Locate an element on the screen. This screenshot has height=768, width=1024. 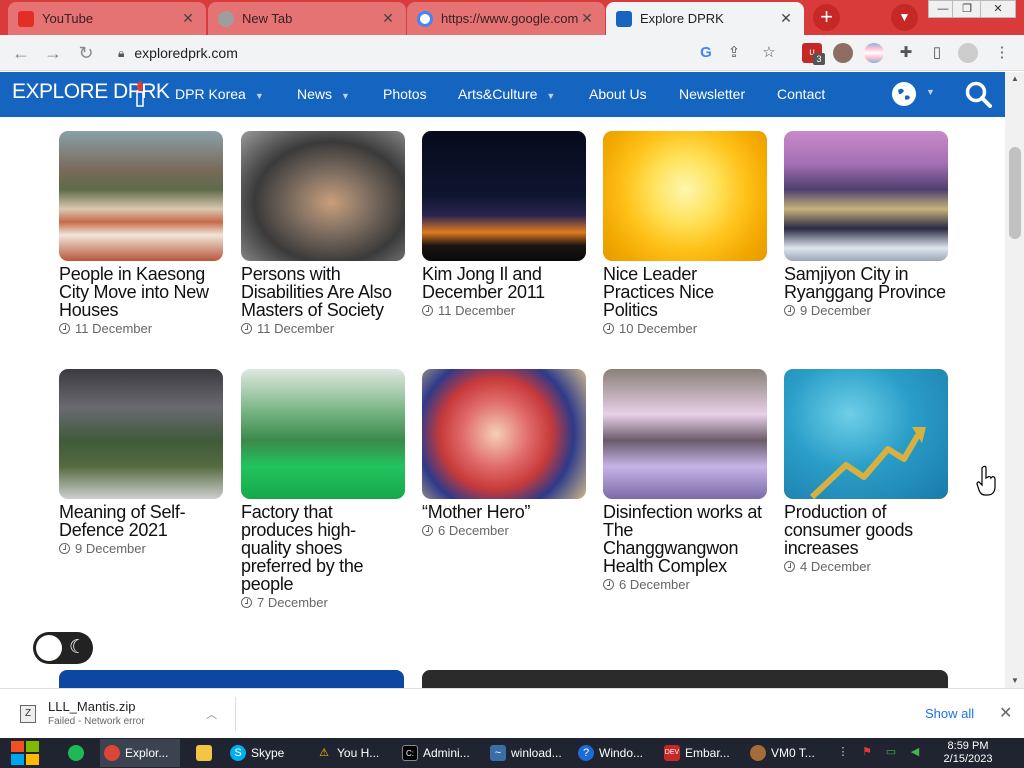
search-icon is located at coordinates (979, 95).